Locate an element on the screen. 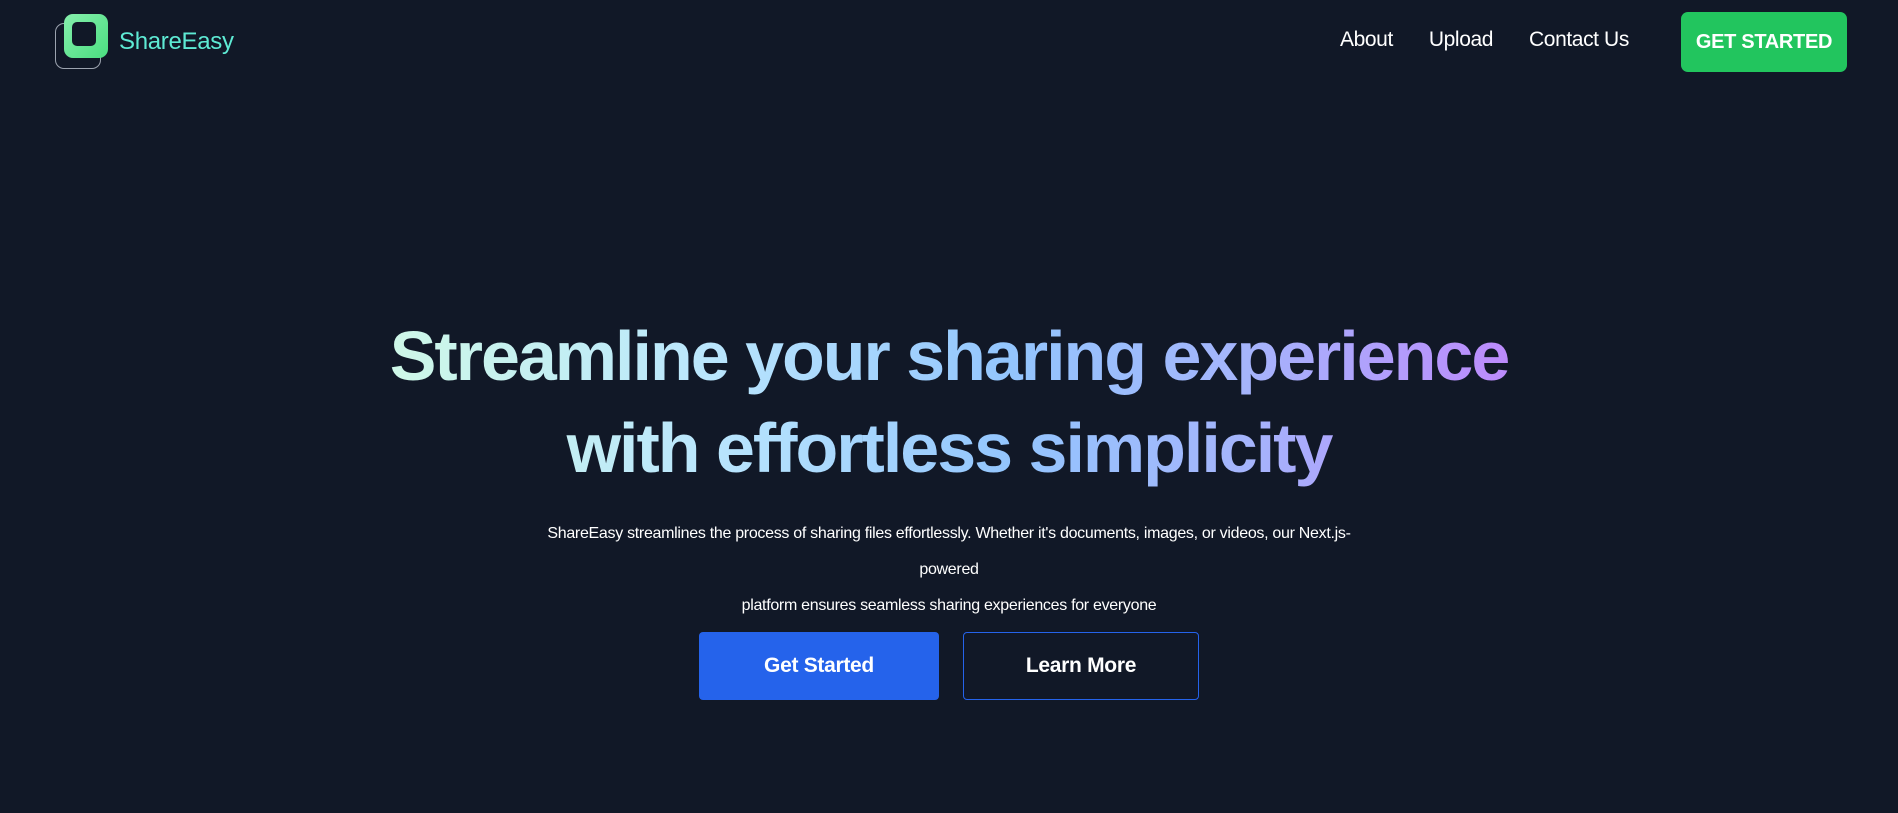  hero-headline-line-2: with effortless simplicity is located at coordinates (949, 448).